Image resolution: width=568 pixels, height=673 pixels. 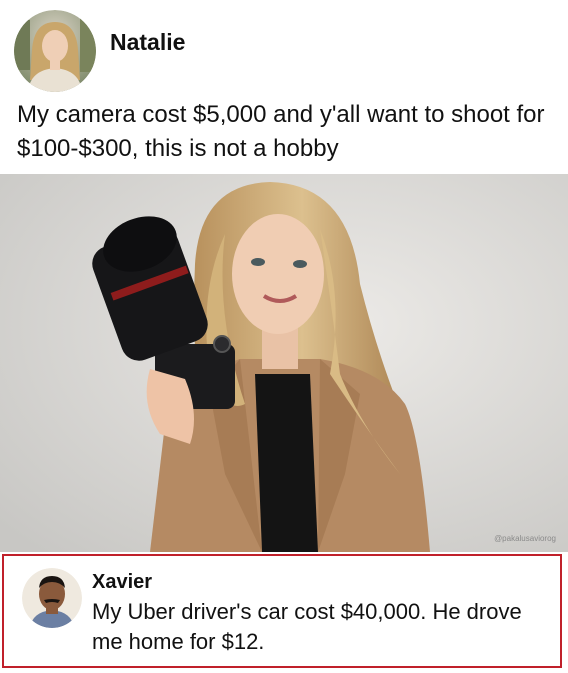 I want to click on natalie-avatar, so click(x=55, y=51).